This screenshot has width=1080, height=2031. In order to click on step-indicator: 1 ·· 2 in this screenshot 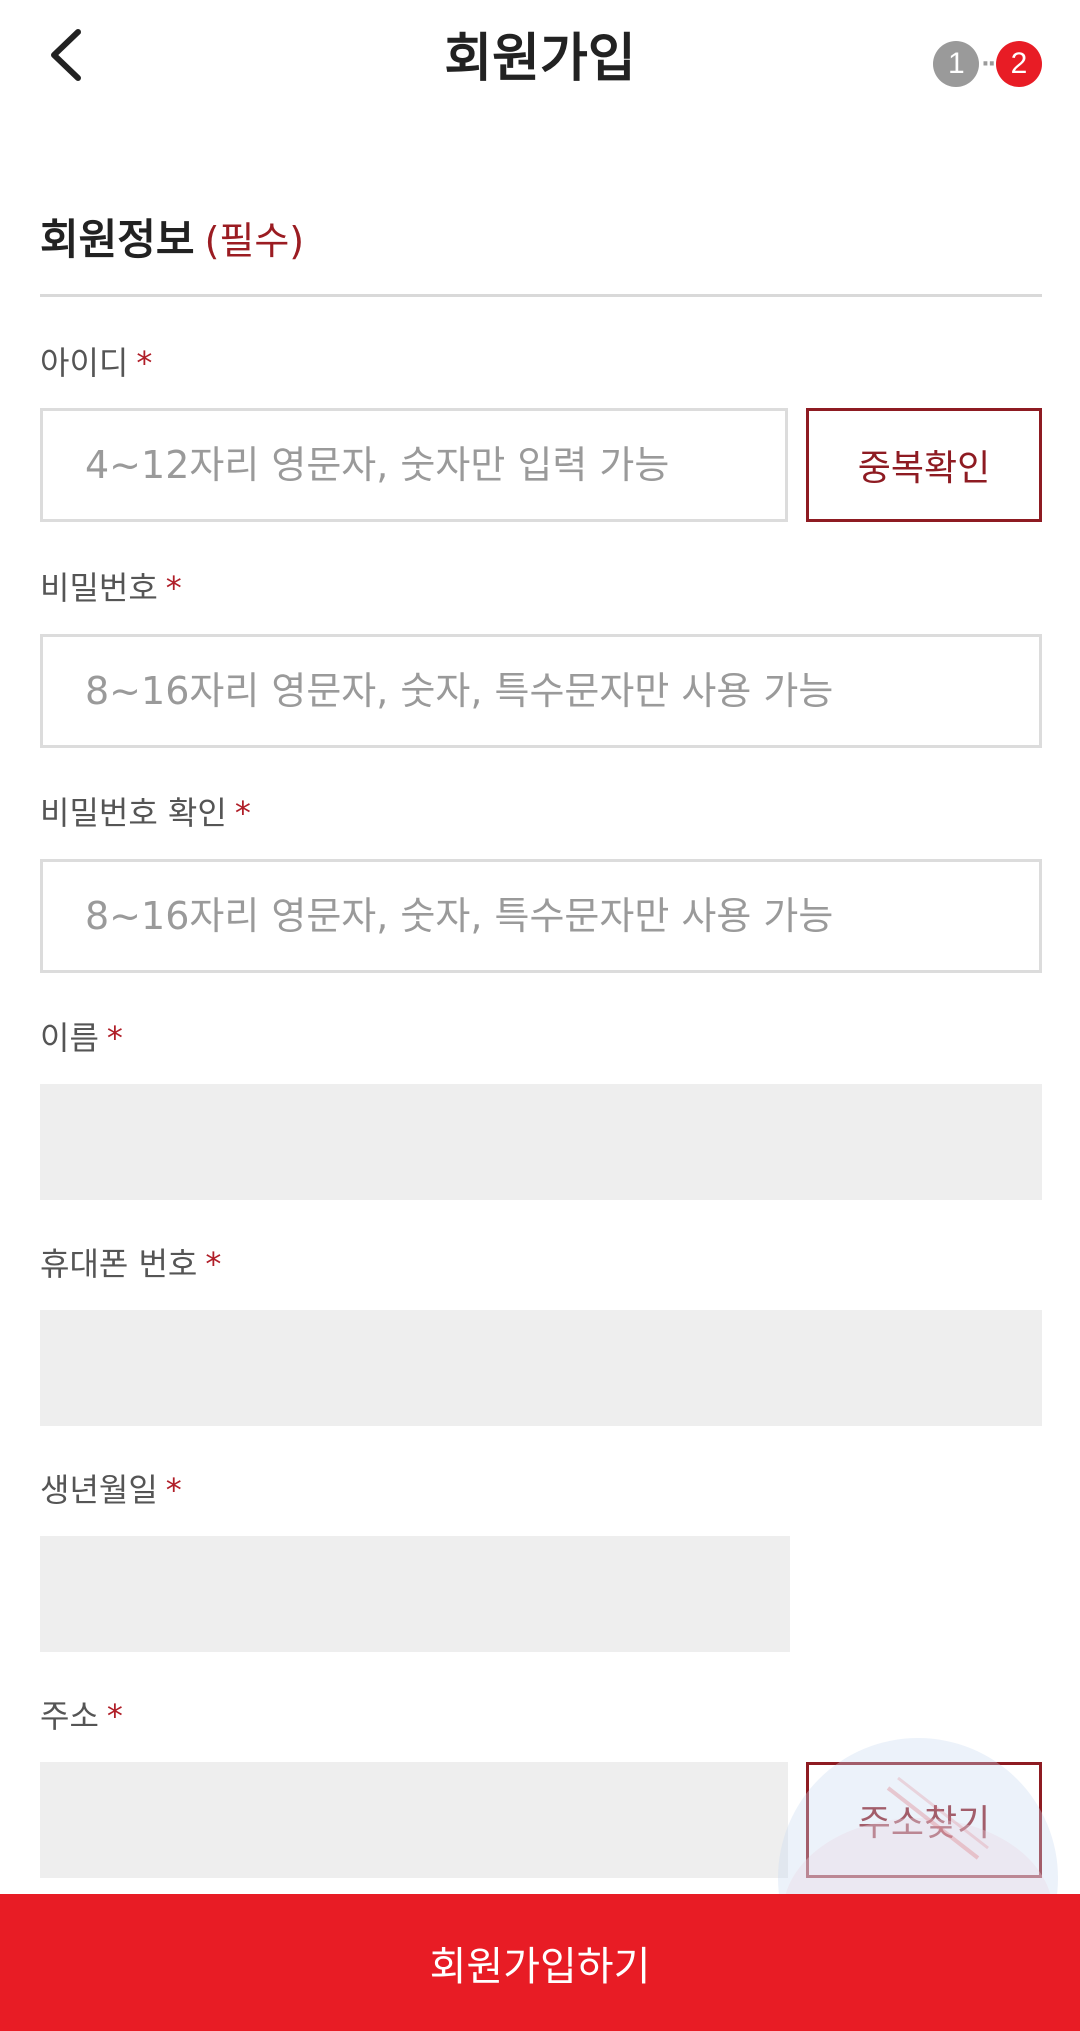, I will do `click(987, 64)`.